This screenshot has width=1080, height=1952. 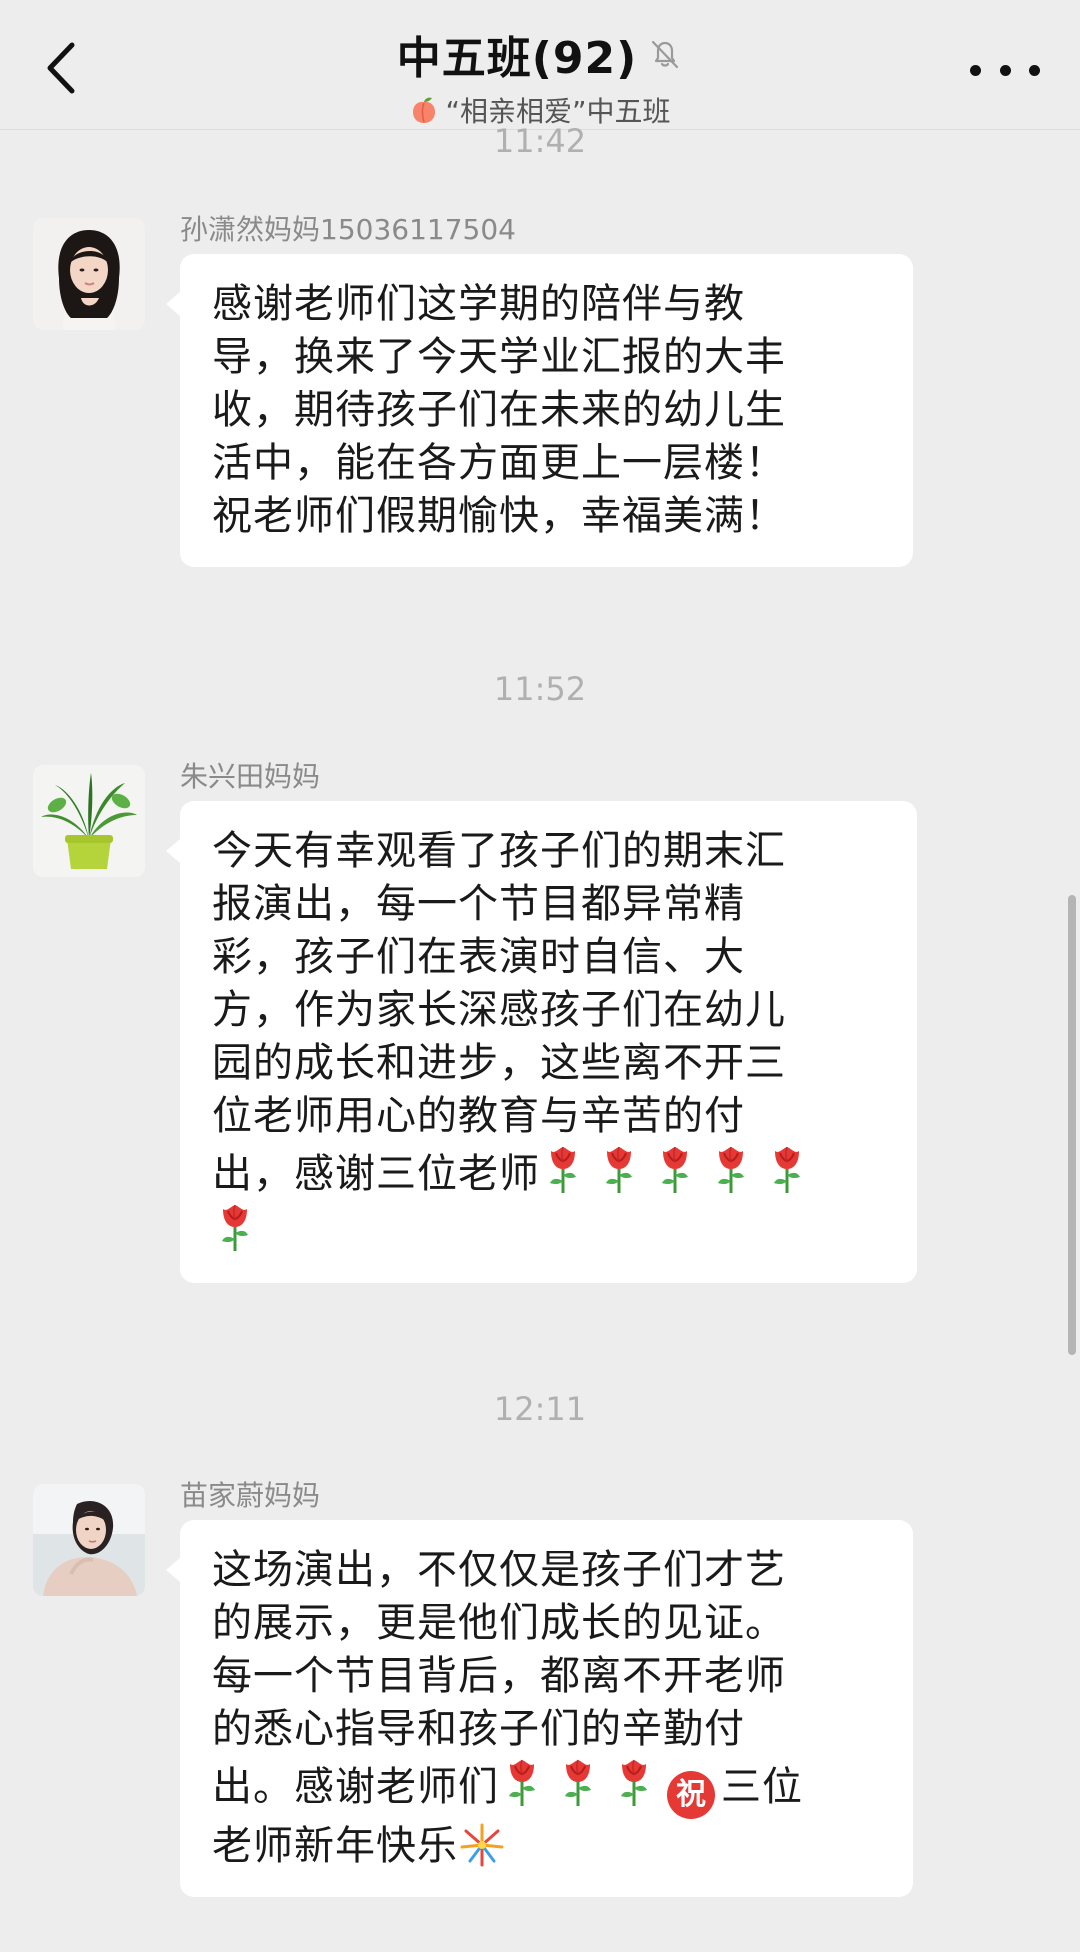 What do you see at coordinates (665, 54) in the screenshot?
I see `mute-bell-icon` at bounding box center [665, 54].